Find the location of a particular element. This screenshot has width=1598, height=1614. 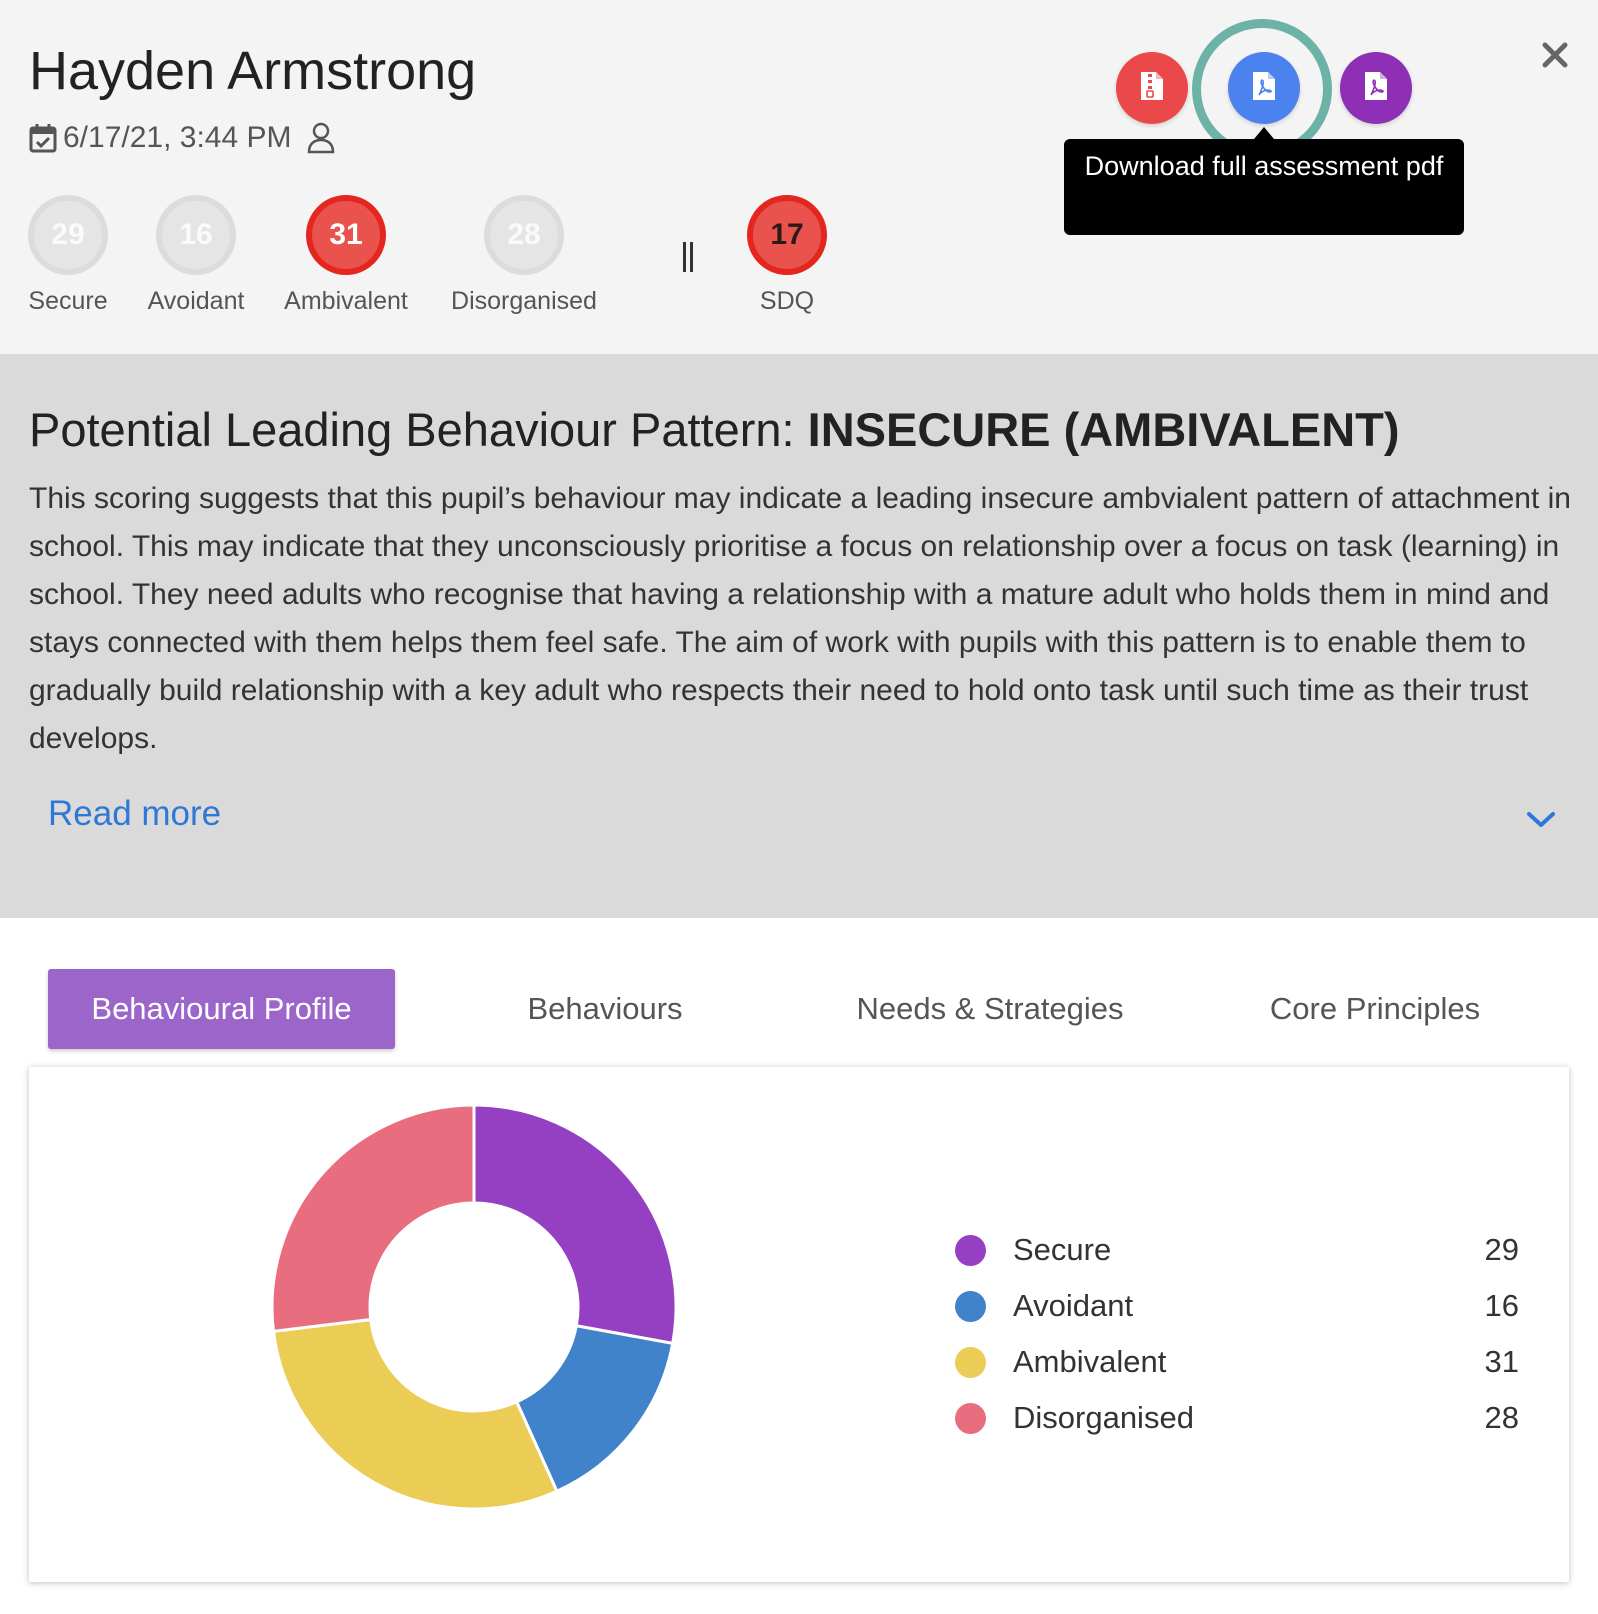

score-avoidant: 16 Avoidant is located at coordinates (196, 255).